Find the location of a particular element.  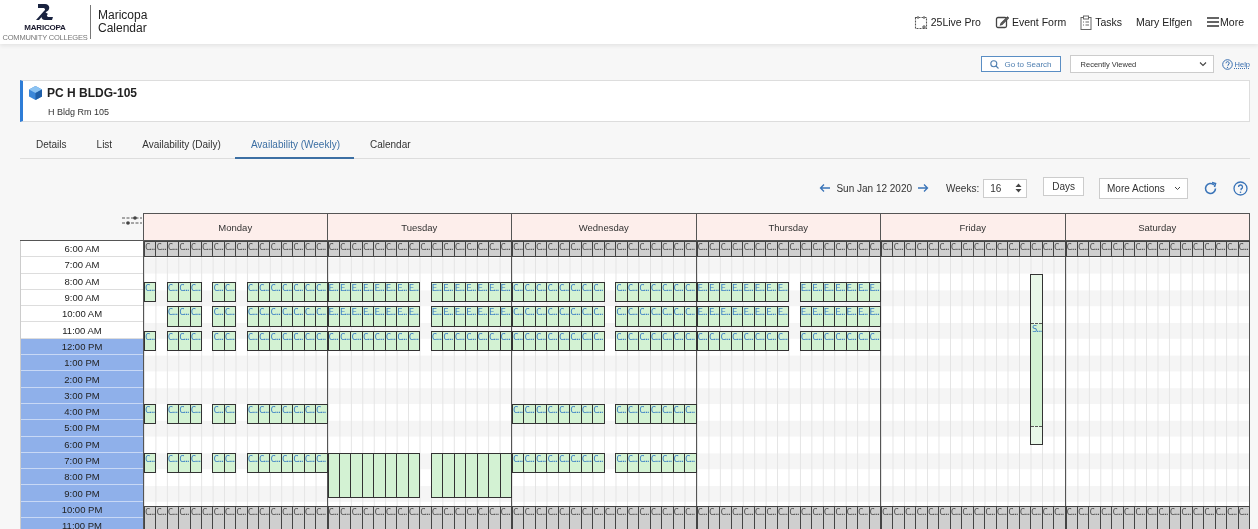

nav-link: Event Form is located at coordinates (1030, 22).